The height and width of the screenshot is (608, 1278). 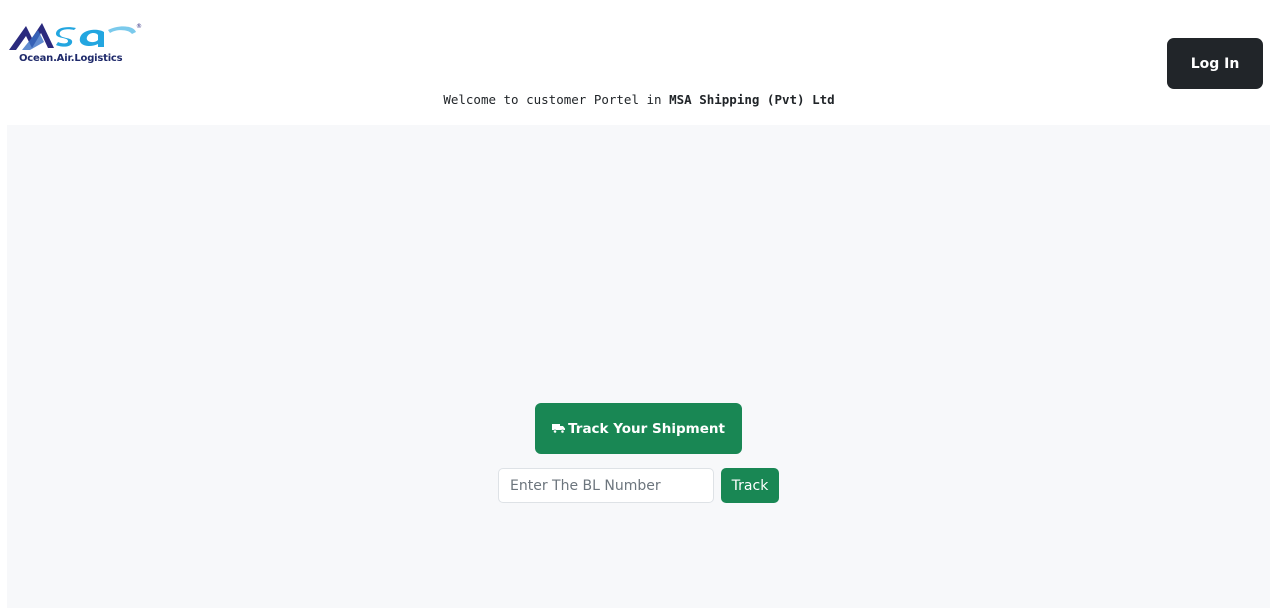 I want to click on login-button: Log In, so click(x=1215, y=63).